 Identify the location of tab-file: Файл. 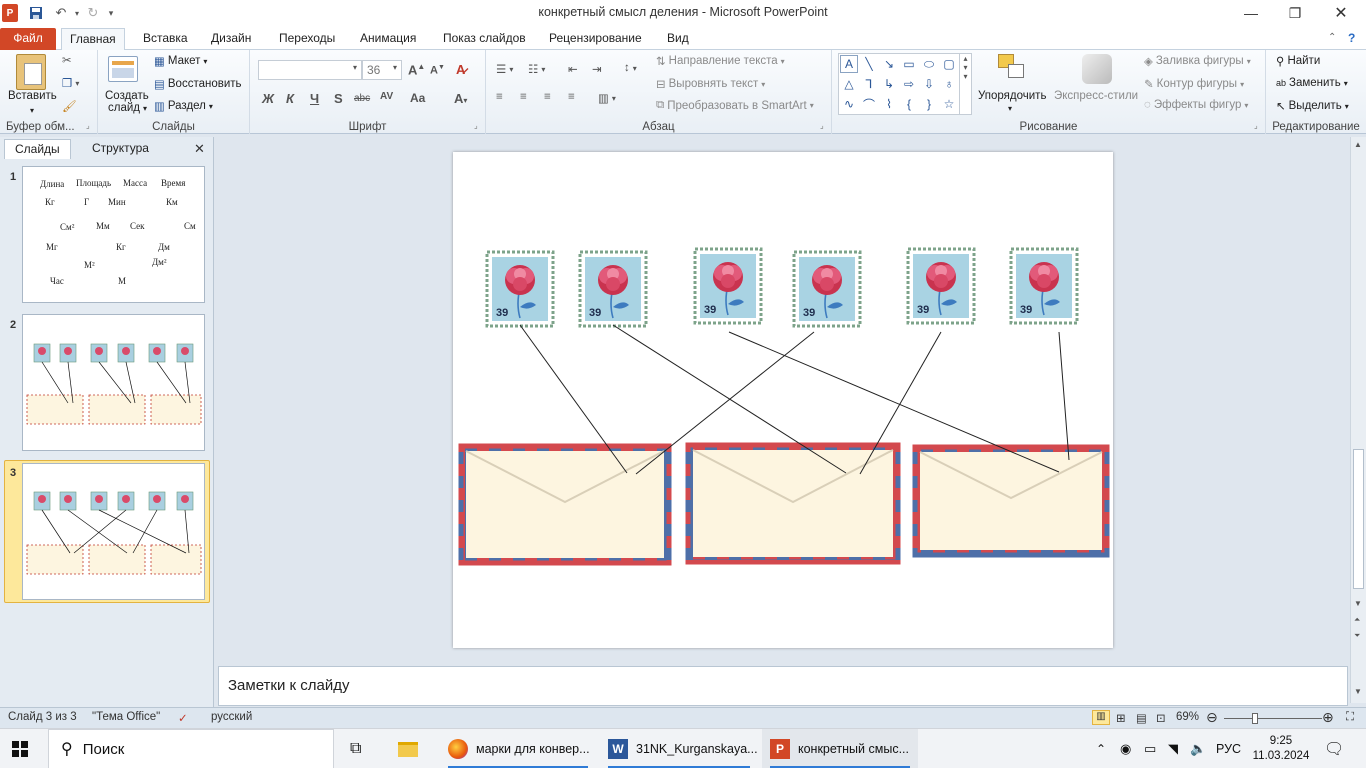
(28, 39).